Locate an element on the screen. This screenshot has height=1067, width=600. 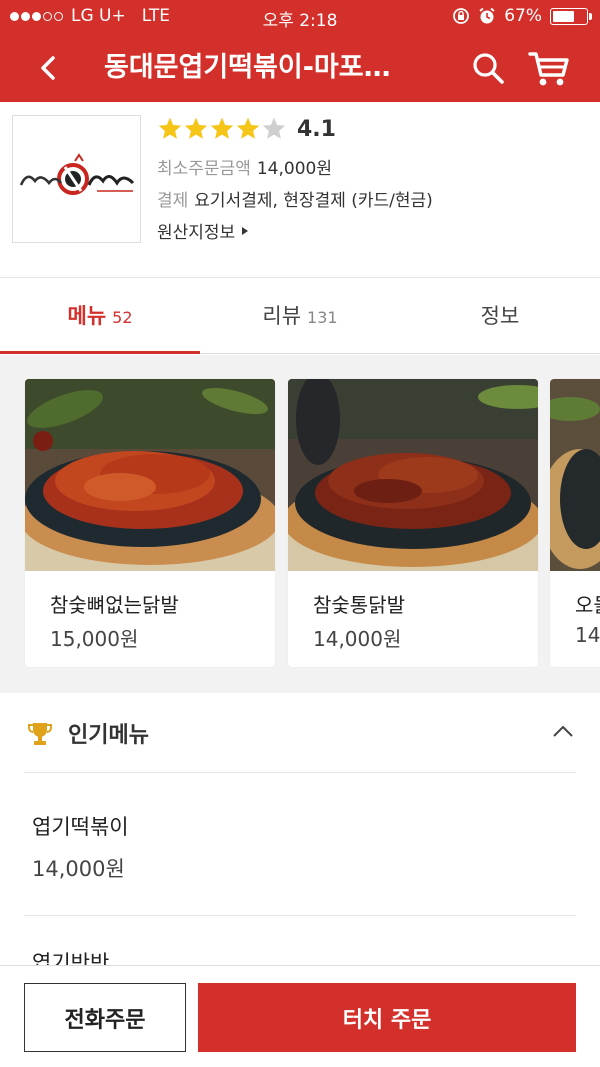
featured-card: 참숯통닭발 14,000원 is located at coordinates (413, 523).